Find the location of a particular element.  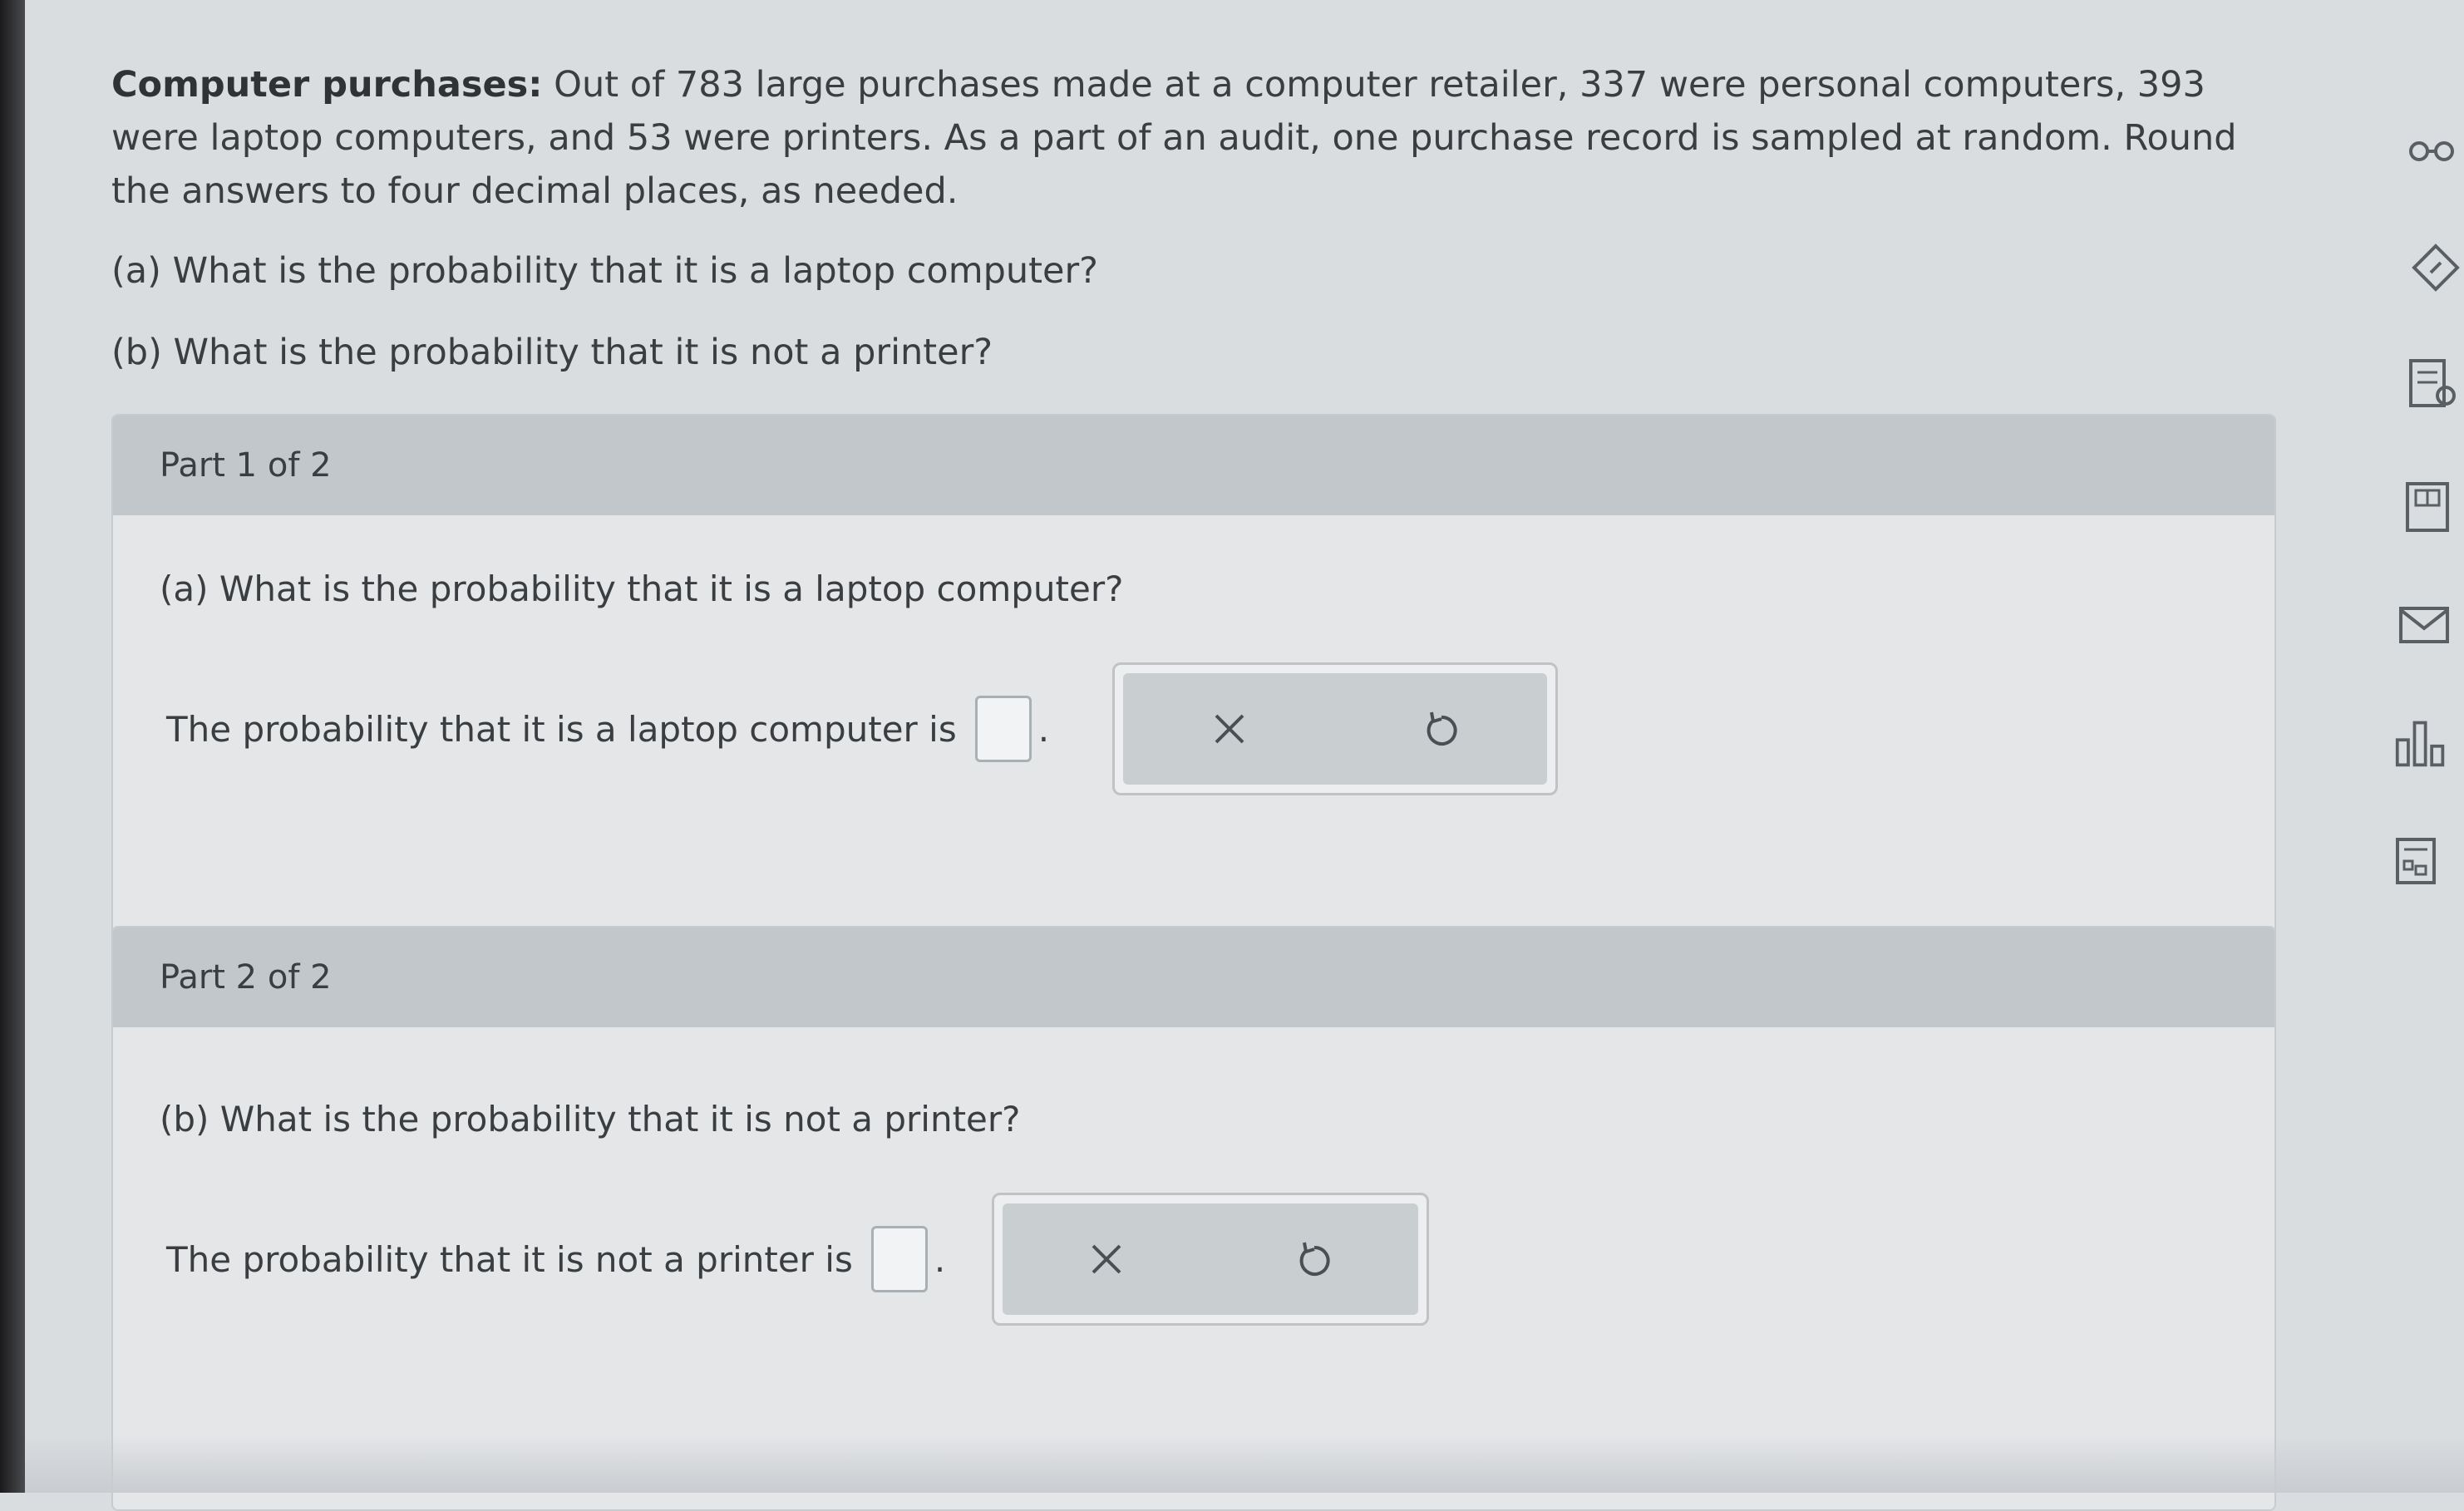

part-1-header: Part 1 of 2 is located at coordinates (1193, 465).